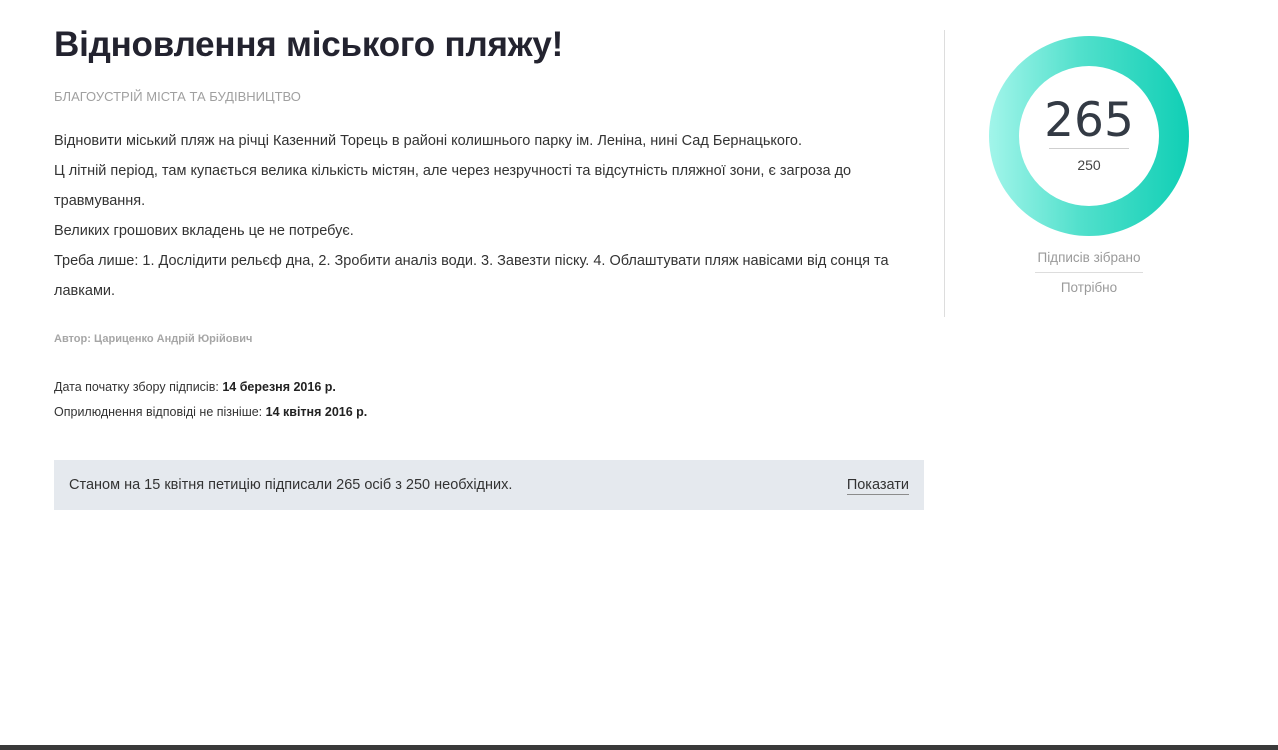 The image size is (1278, 750). What do you see at coordinates (158, 412) in the screenshot?
I see `response-date-label: Оприлюднення відповіді не пізніше:` at bounding box center [158, 412].